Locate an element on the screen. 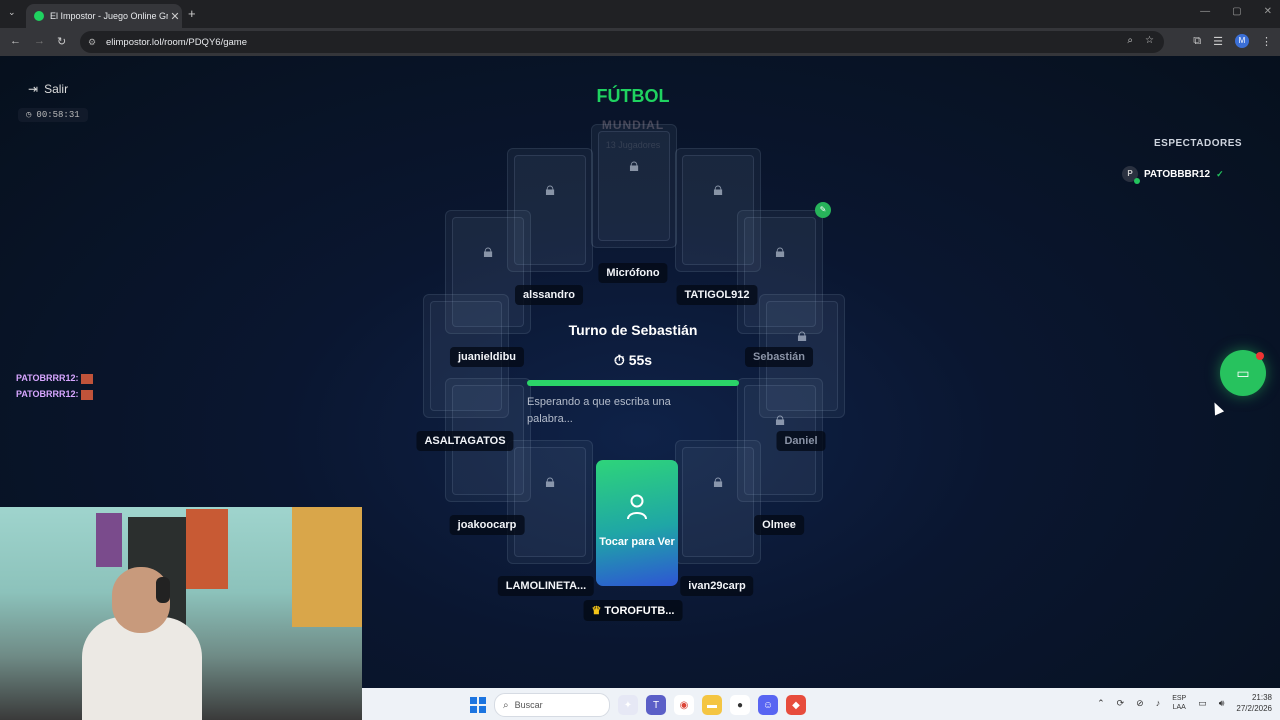  my-card-text: Tocar para Ver is located at coordinates (637, 542).